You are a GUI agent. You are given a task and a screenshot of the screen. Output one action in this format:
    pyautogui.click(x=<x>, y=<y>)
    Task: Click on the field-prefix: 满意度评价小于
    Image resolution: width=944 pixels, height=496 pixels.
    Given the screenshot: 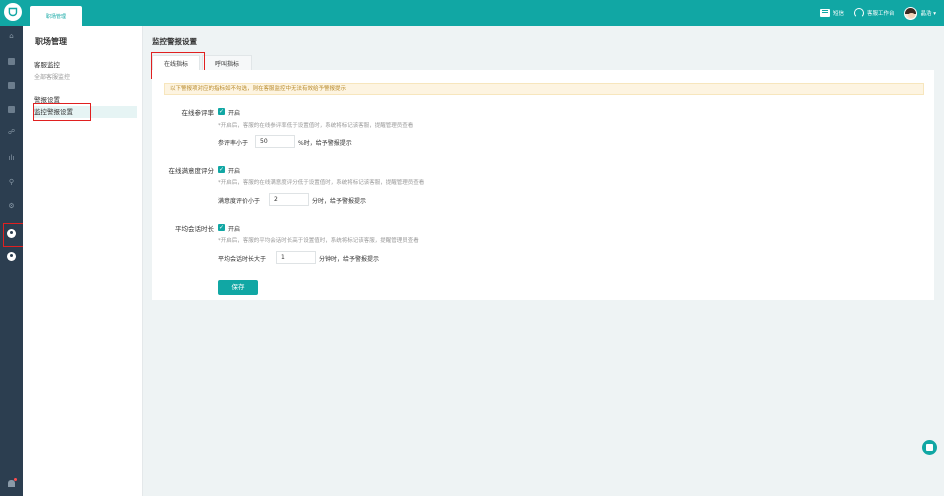 What is the action you would take?
    pyautogui.click(x=239, y=201)
    